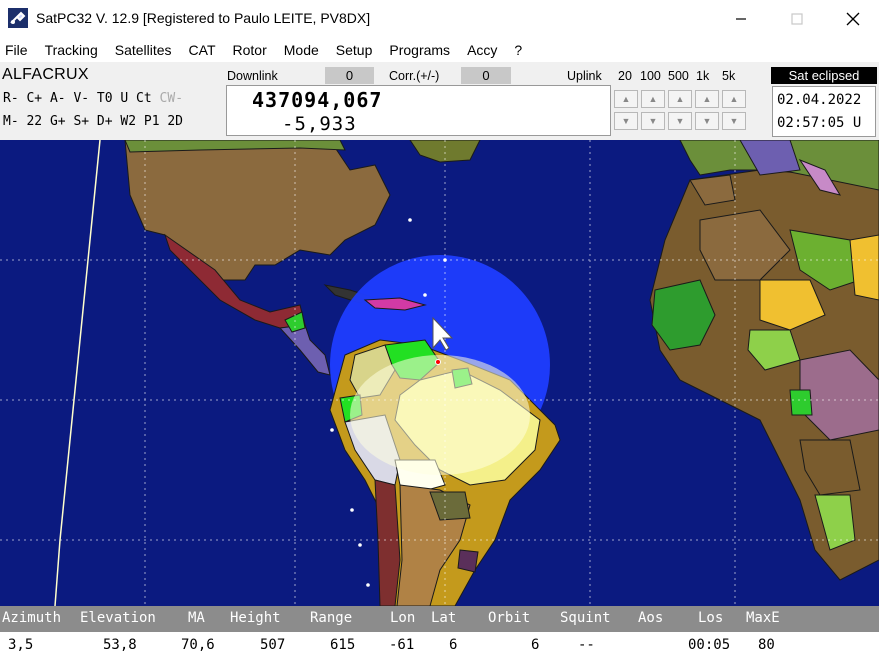 This screenshot has height=657, width=879. What do you see at coordinates (16, 50) in the screenshot?
I see `menu-file: File` at bounding box center [16, 50].